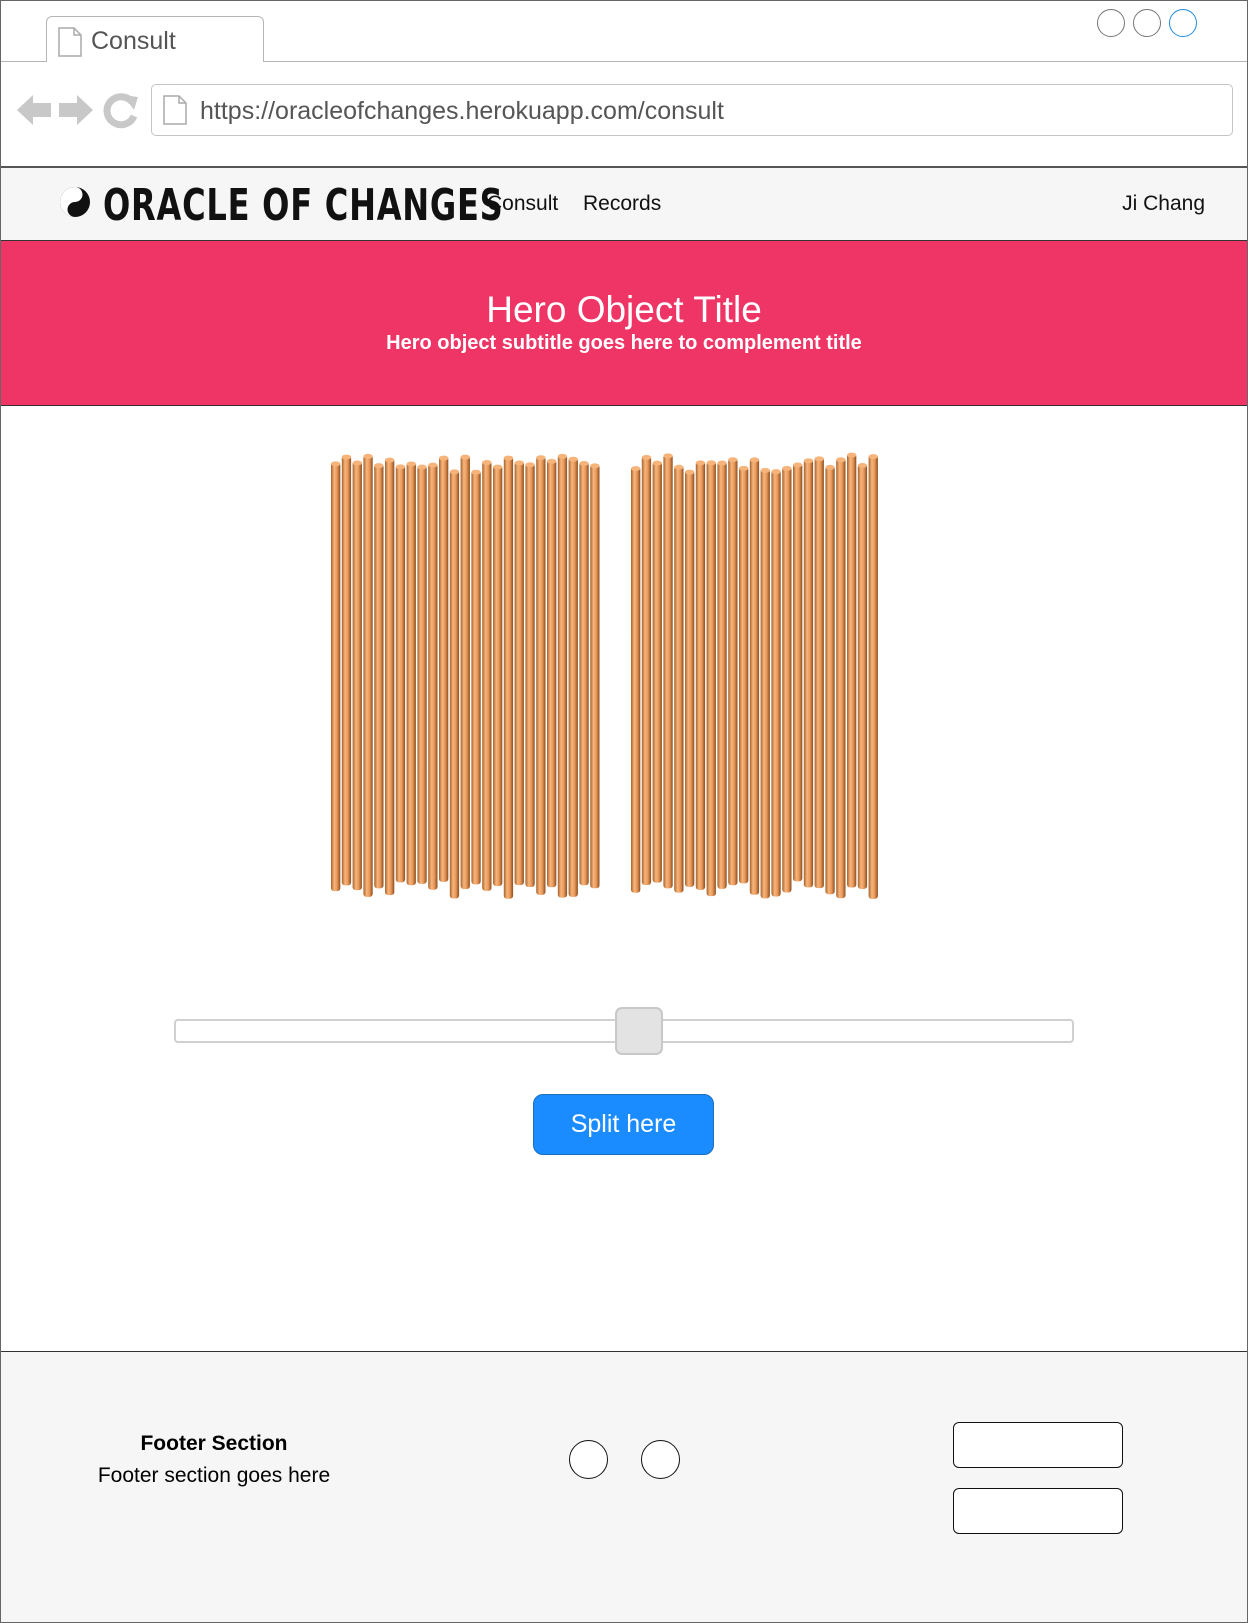 This screenshot has width=1248, height=1623. I want to click on footer-text: Footer section goes here, so click(214, 1475).